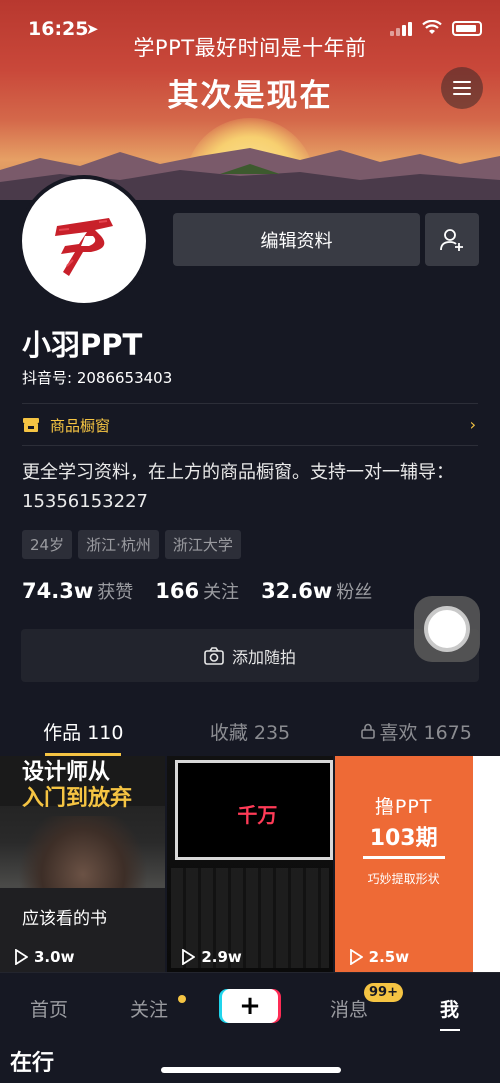 Image resolution: width=500 pixels, height=1083 pixels. I want to click on video-thumbnail: 千万 2.9w, so click(250, 864).